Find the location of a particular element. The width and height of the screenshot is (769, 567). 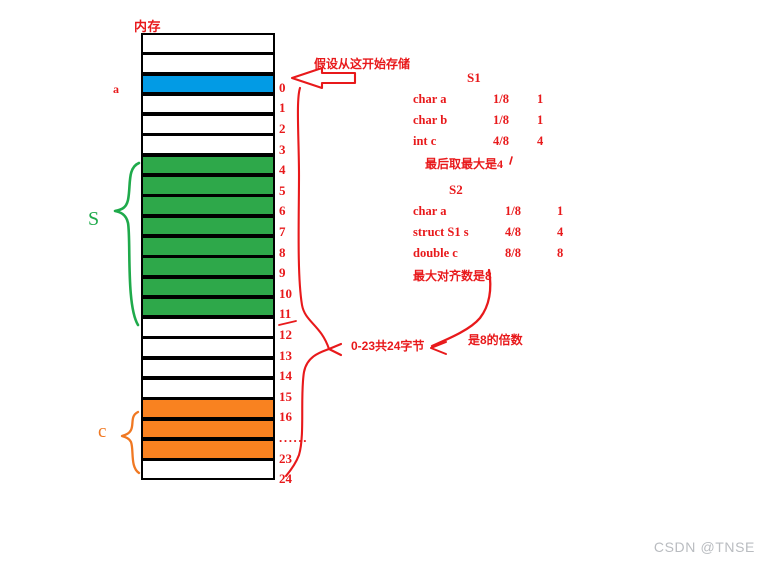

memory-offset-label: 4 is located at coordinates (282, 170).